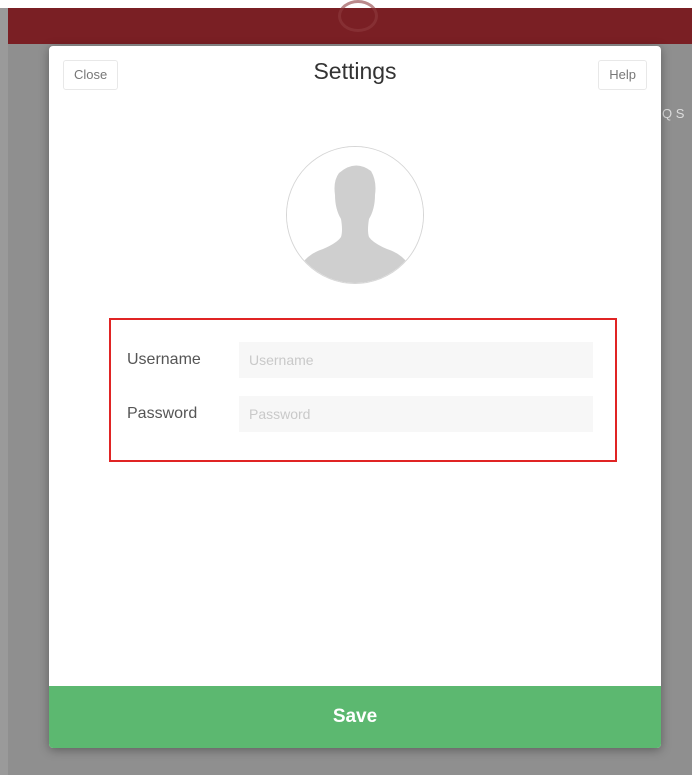  I want to click on password-row: Password, so click(363, 414).